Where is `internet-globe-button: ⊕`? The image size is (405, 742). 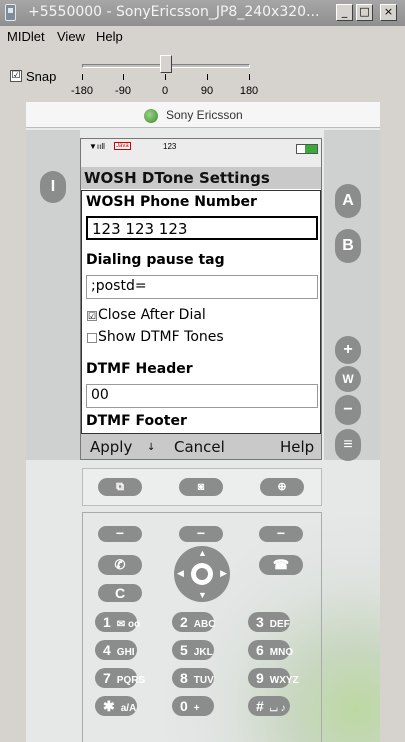
internet-globe-button: ⊕ is located at coordinates (282, 487).